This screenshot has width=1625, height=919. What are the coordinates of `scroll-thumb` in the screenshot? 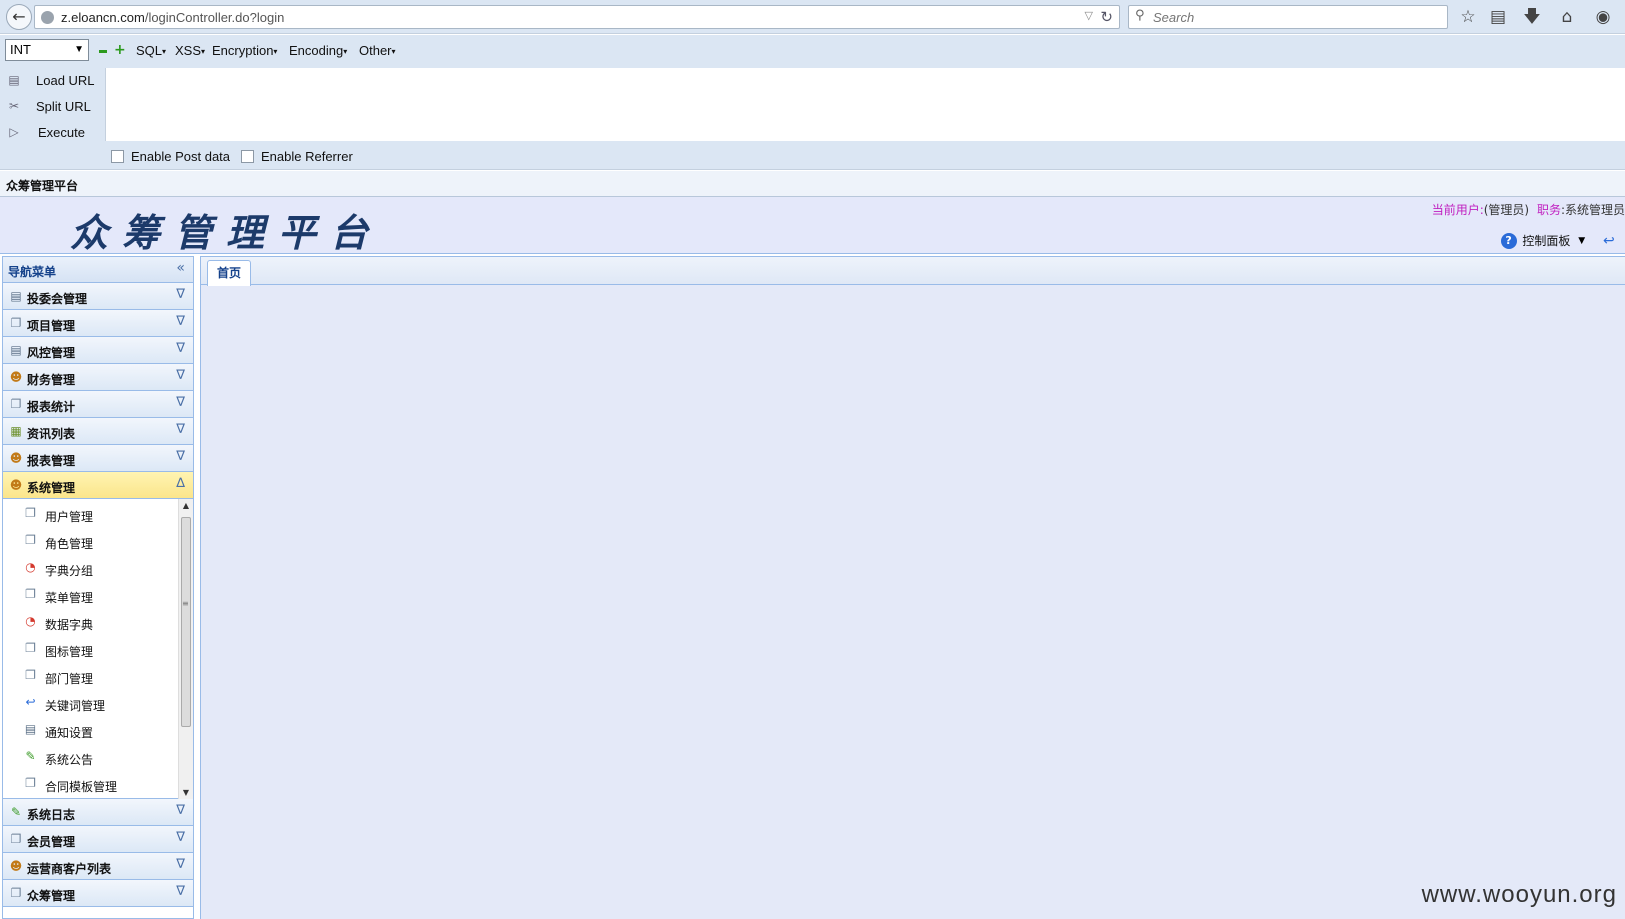 It's located at (186, 622).